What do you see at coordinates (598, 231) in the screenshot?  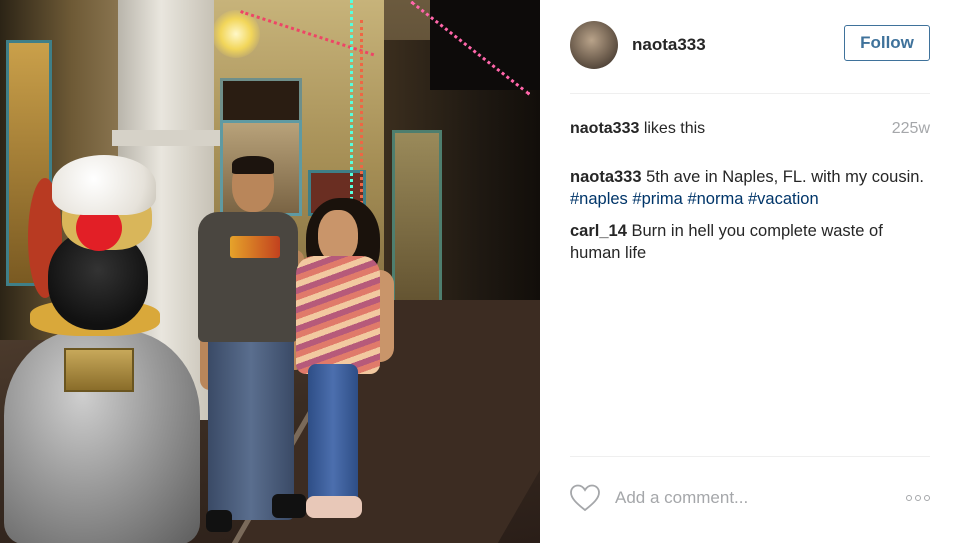 I see `comment-username: carl_14` at bounding box center [598, 231].